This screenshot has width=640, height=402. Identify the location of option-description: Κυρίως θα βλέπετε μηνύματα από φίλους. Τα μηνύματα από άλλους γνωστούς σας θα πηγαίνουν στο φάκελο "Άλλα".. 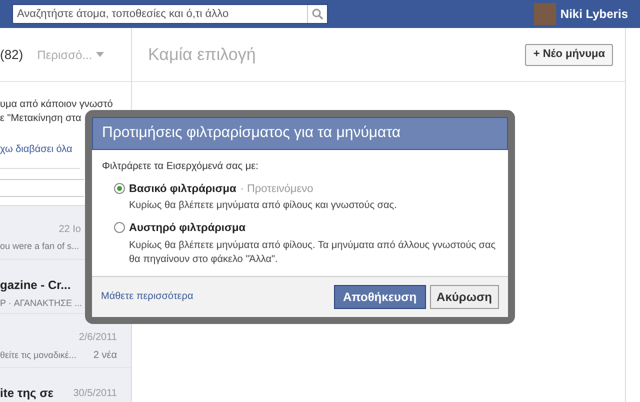
(313, 252).